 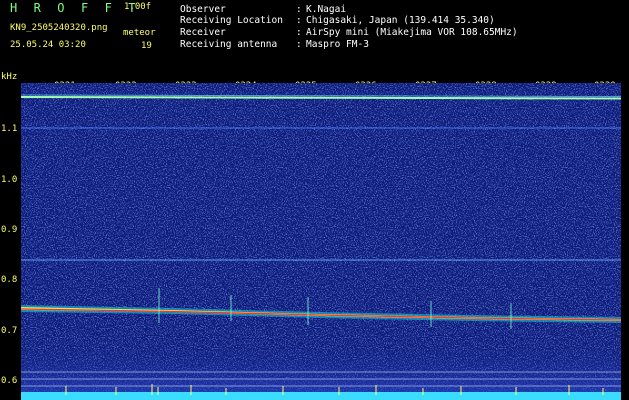 What do you see at coordinates (299, 32) in the screenshot?
I see `receiver-colon: :` at bounding box center [299, 32].